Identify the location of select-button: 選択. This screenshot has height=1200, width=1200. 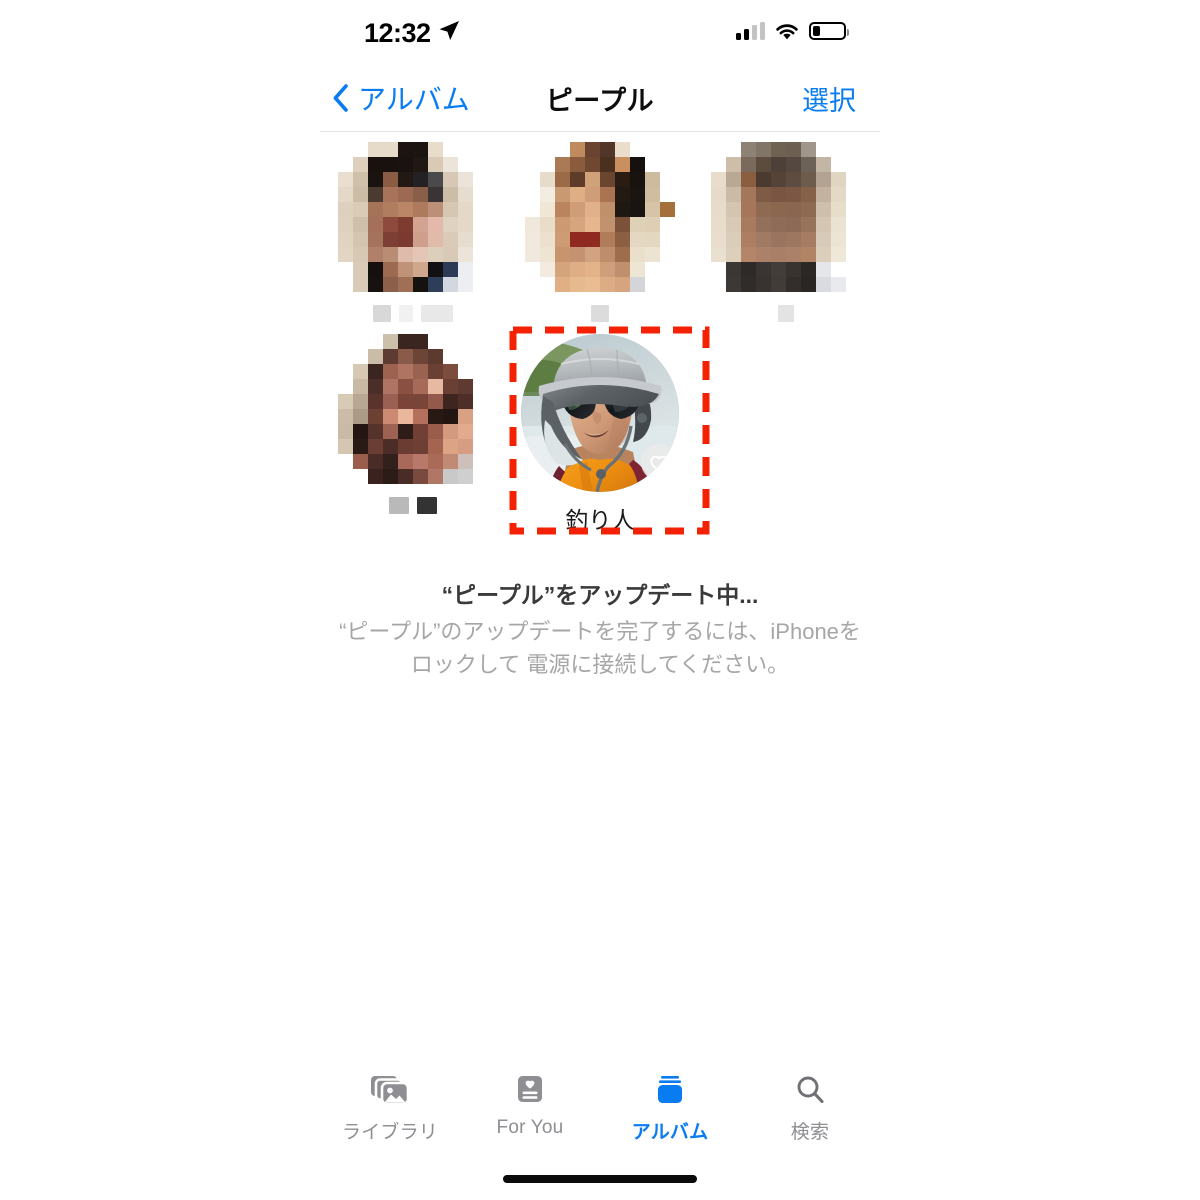
(829, 98).